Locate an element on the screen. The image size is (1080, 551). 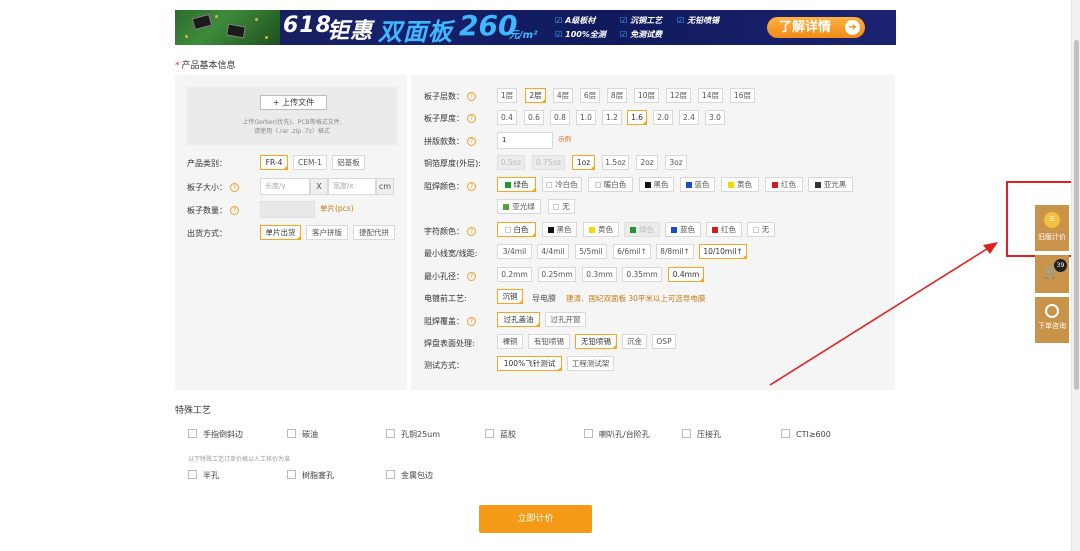
page-scrollbar is located at coordinates (1075, 275).